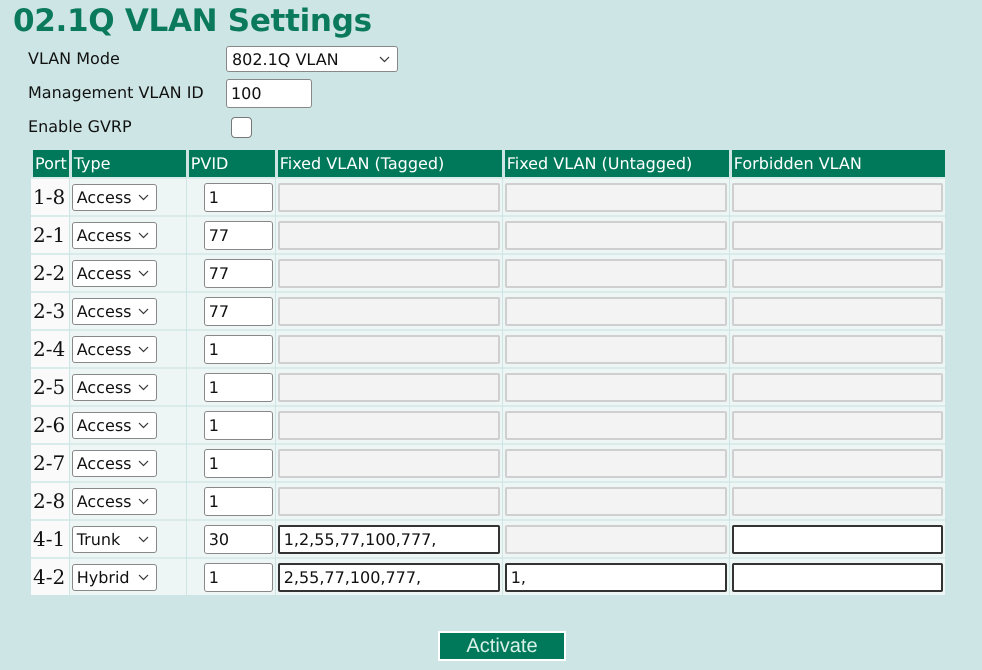  I want to click on column-header: Fixed VLAN (Untagged), so click(615, 163).